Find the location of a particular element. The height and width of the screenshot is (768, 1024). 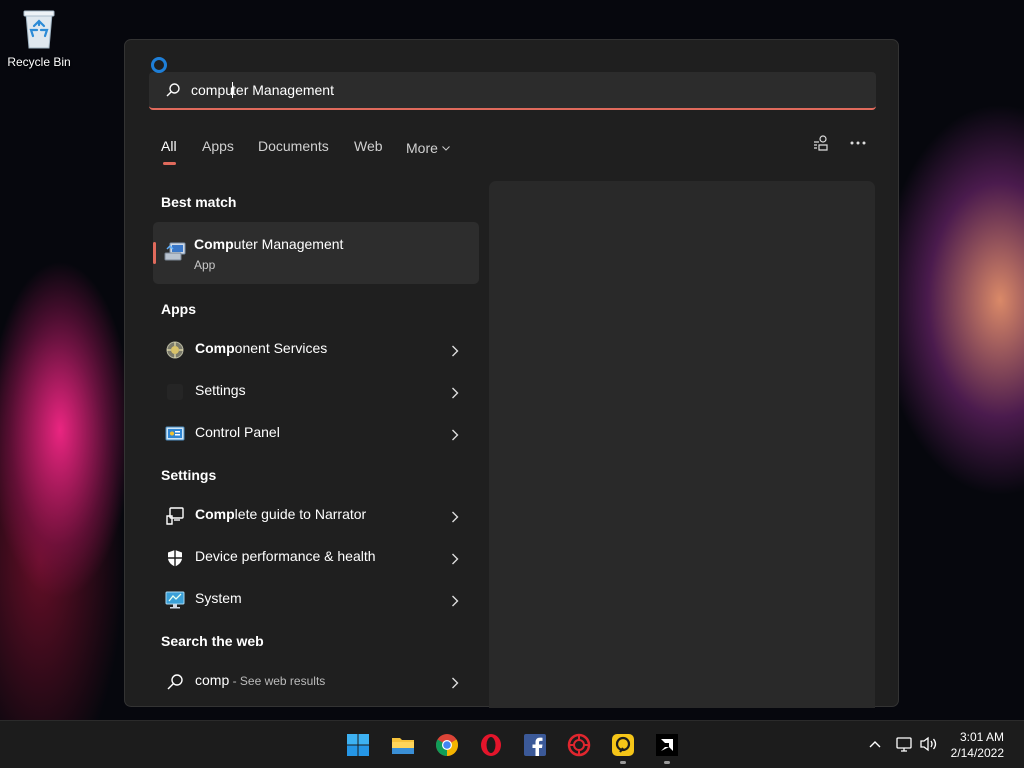

best-match-item: Computer Management App is located at coordinates (316, 253).